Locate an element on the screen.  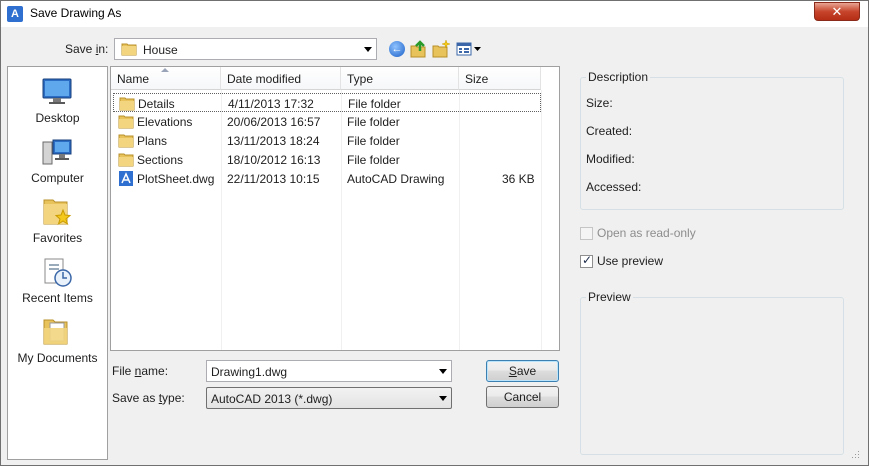
place-label: Desktop is located at coordinates (57, 118).